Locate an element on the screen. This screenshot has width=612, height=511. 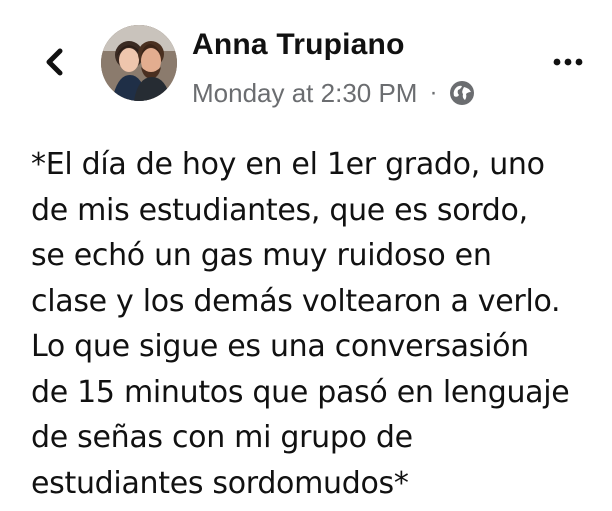
post-text-line: estudiantes sordomudos* is located at coordinates (220, 483).